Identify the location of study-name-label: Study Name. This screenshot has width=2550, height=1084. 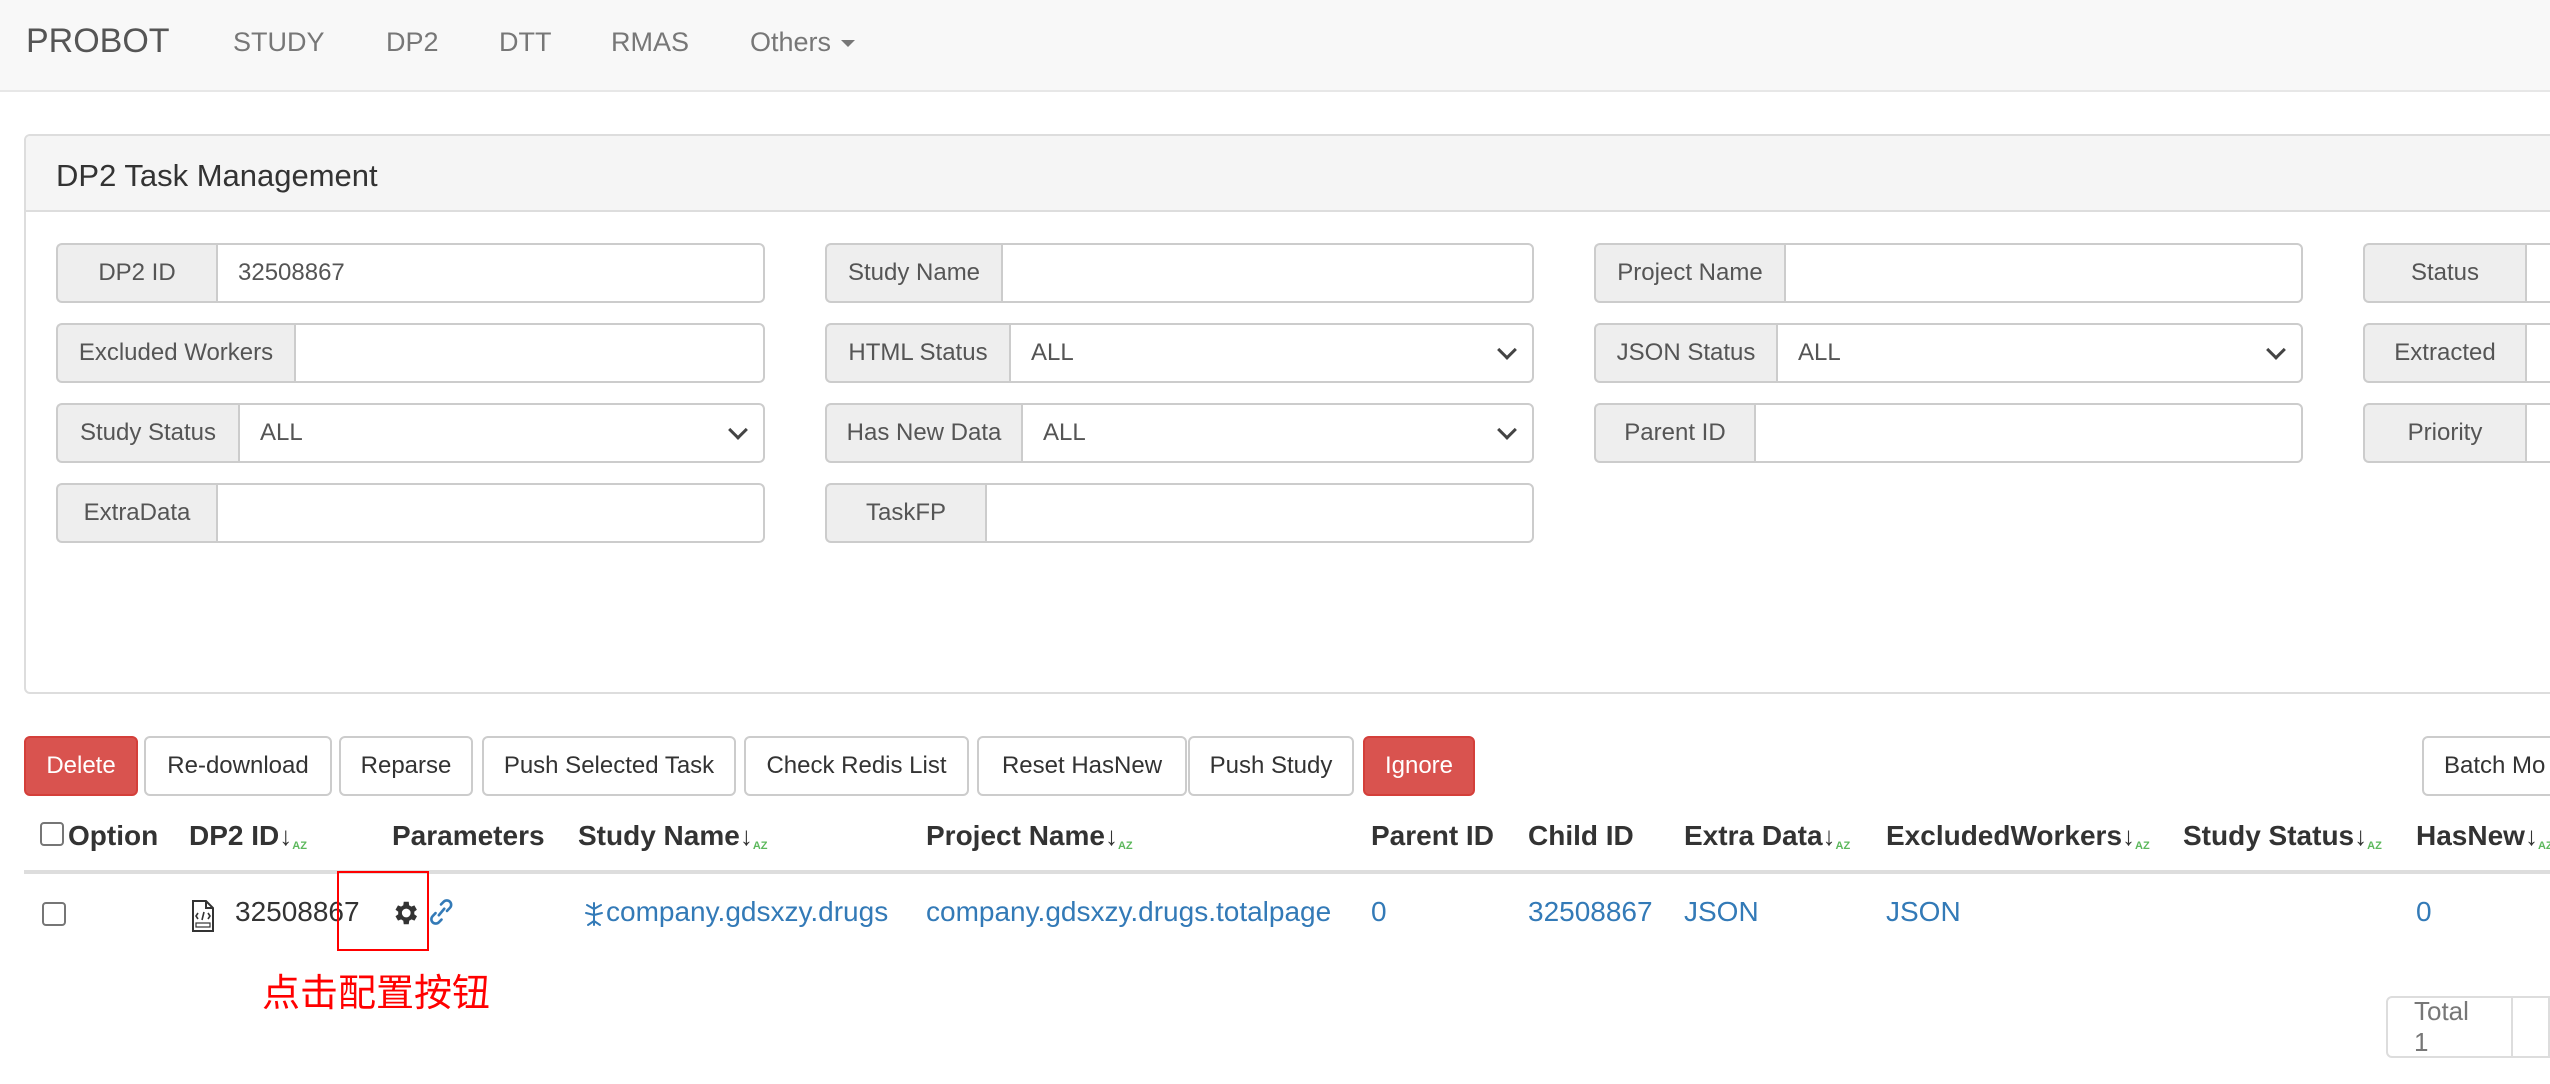
(913, 273).